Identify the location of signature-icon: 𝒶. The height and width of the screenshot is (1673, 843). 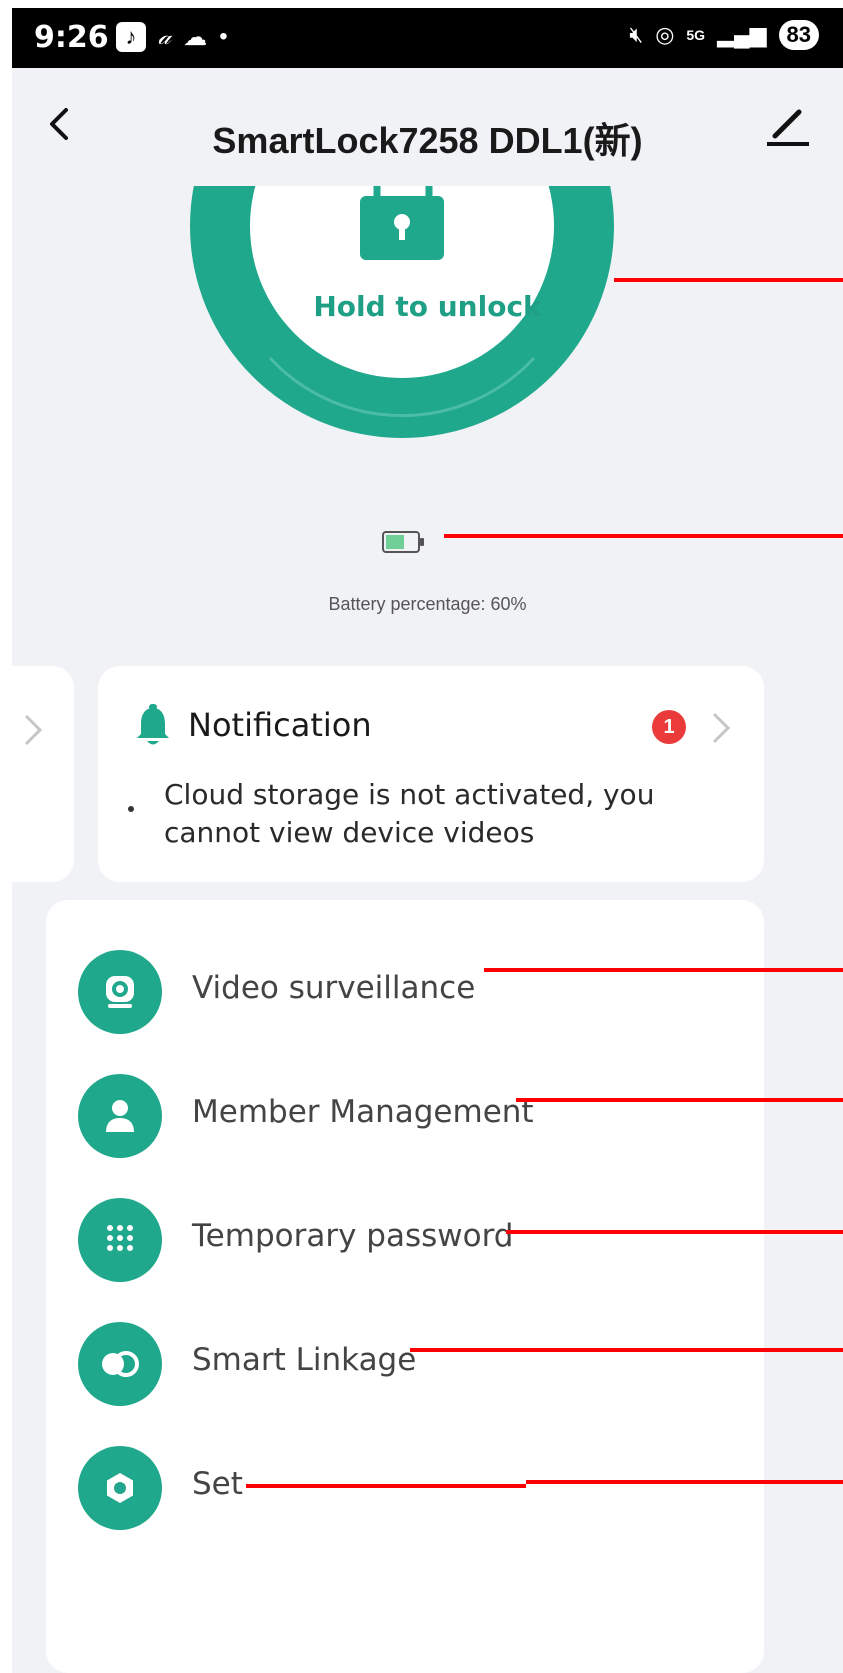
(165, 36).